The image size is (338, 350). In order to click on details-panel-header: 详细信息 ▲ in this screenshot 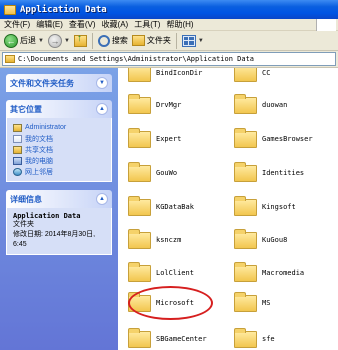, I will do `click(59, 199)`.